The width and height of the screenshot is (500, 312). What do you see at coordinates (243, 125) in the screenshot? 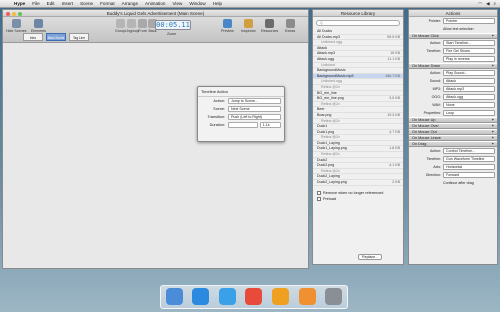
I see `duration-slider` at bounding box center [243, 125].